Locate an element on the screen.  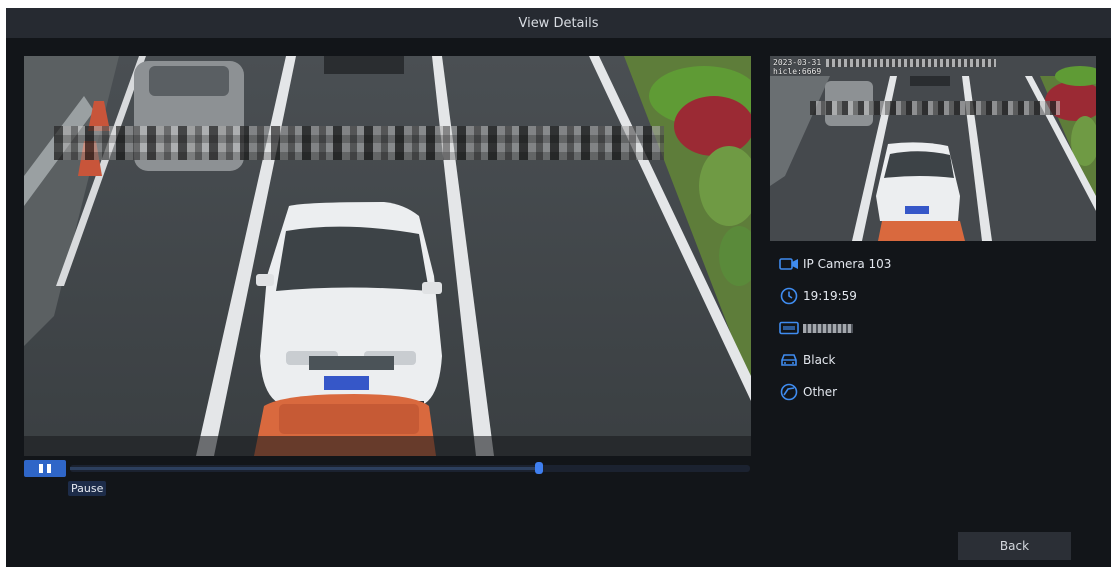
snapshot-frame is located at coordinates (933, 148).